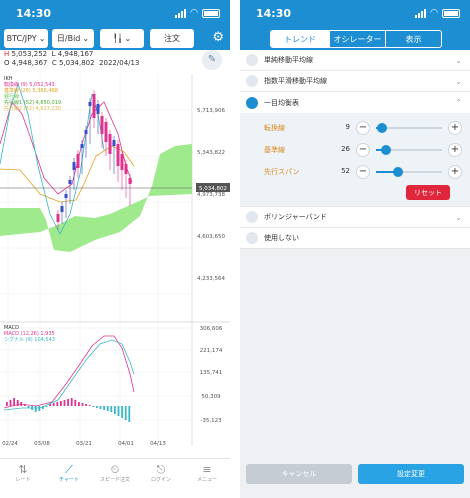 The image size is (470, 498). I want to click on tab-trend: トレンド, so click(300, 39).